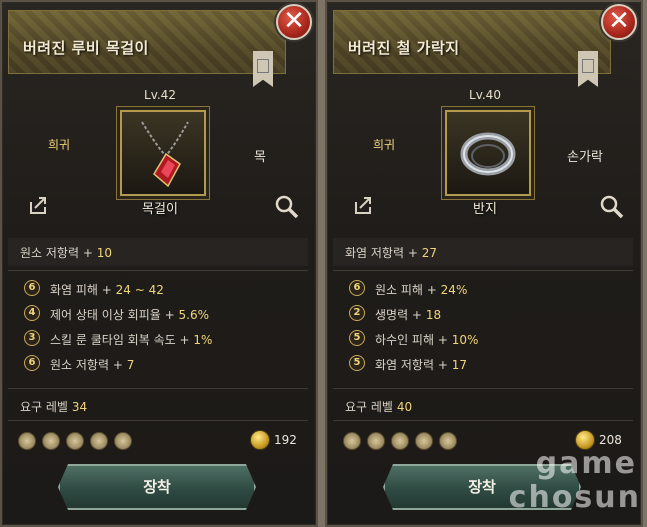 The height and width of the screenshot is (527, 647). What do you see at coordinates (408, 315) in the screenshot?
I see `stat-line: 생명력 + 18` at bounding box center [408, 315].